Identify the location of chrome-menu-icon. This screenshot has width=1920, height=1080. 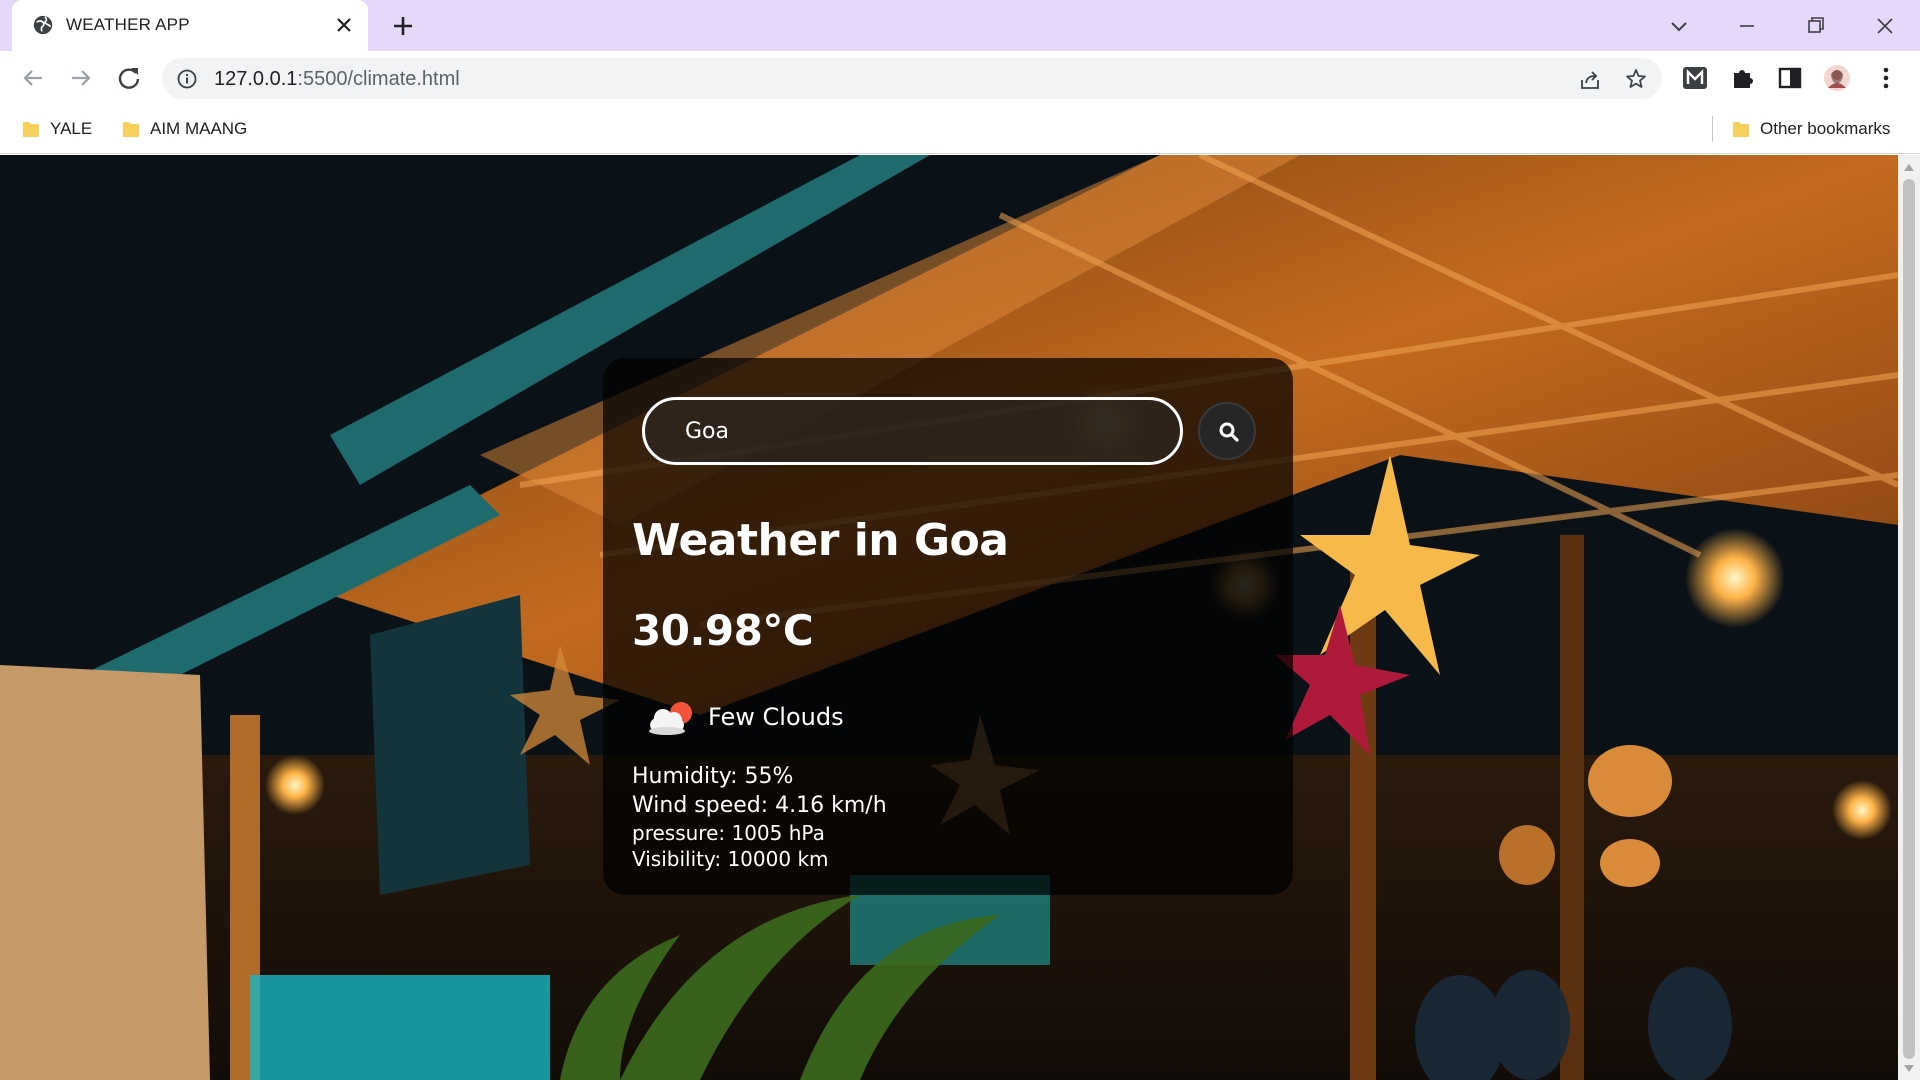
(1886, 78).